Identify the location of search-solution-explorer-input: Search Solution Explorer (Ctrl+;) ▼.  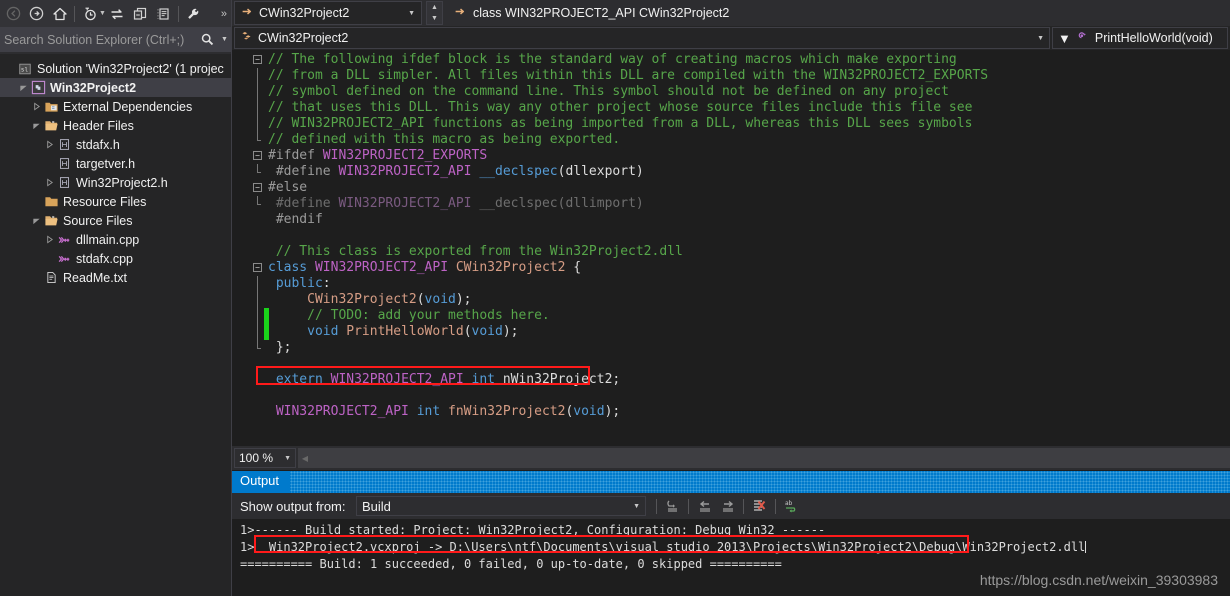
(116, 39).